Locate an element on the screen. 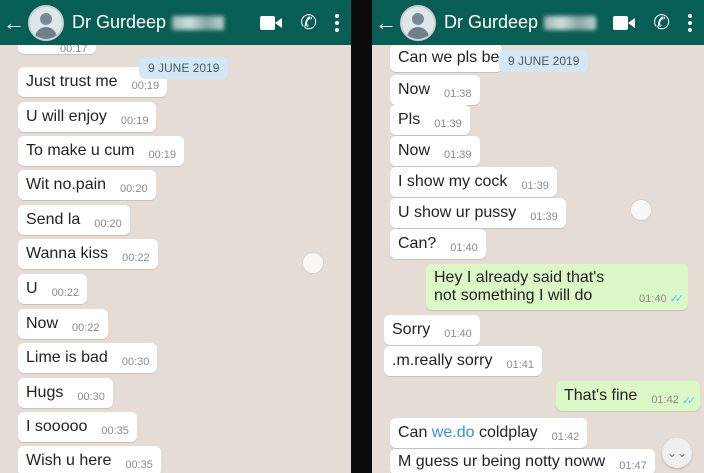 The image size is (704, 473). message-bubble: Now 01:39 is located at coordinates (435, 151).